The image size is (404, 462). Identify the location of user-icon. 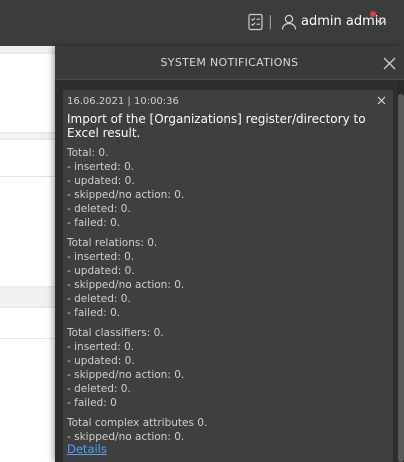
(289, 22).